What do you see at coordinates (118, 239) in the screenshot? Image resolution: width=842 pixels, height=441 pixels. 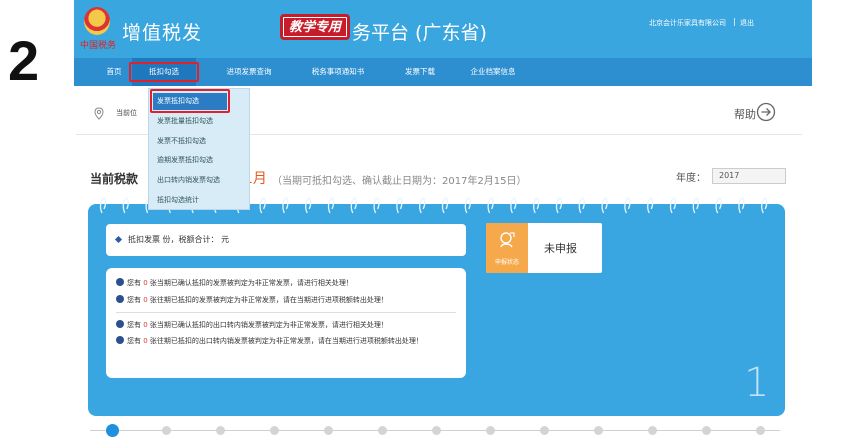 I see `diamond-bullet-icon` at bounding box center [118, 239].